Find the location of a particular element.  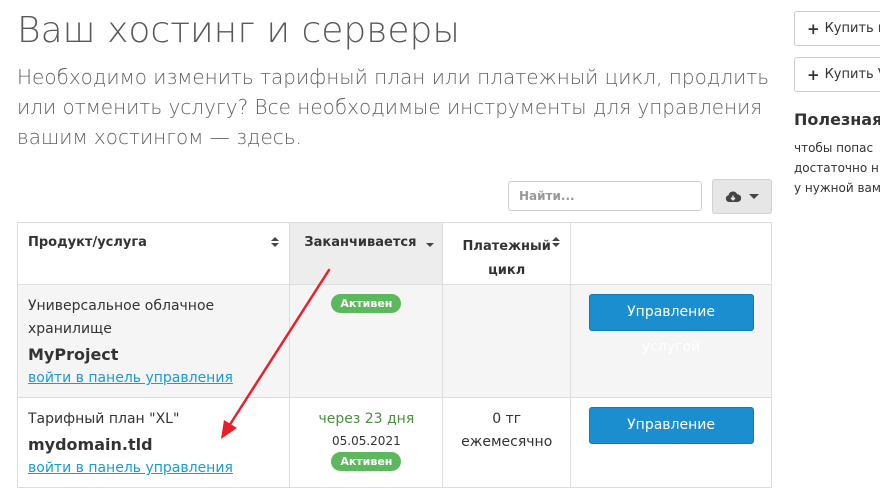

product-group-name: Универсальное облачное хранилище is located at coordinates (121, 317).